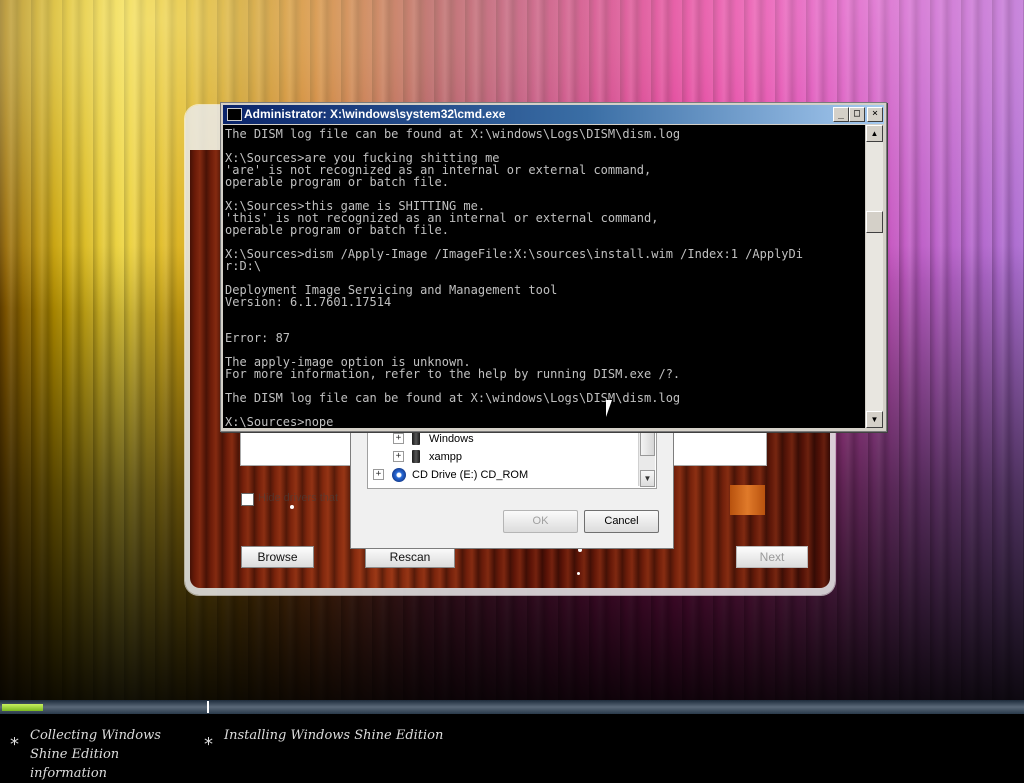 The image size is (1024, 783). What do you see at coordinates (540, 521) in the screenshot?
I see `ok-button: OK` at bounding box center [540, 521].